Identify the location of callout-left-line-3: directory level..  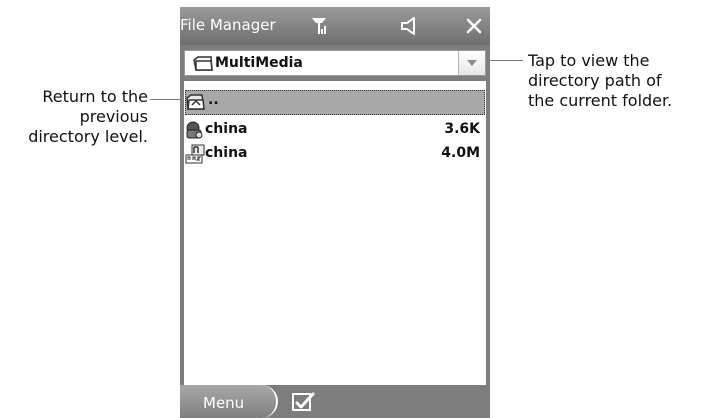
(88, 136).